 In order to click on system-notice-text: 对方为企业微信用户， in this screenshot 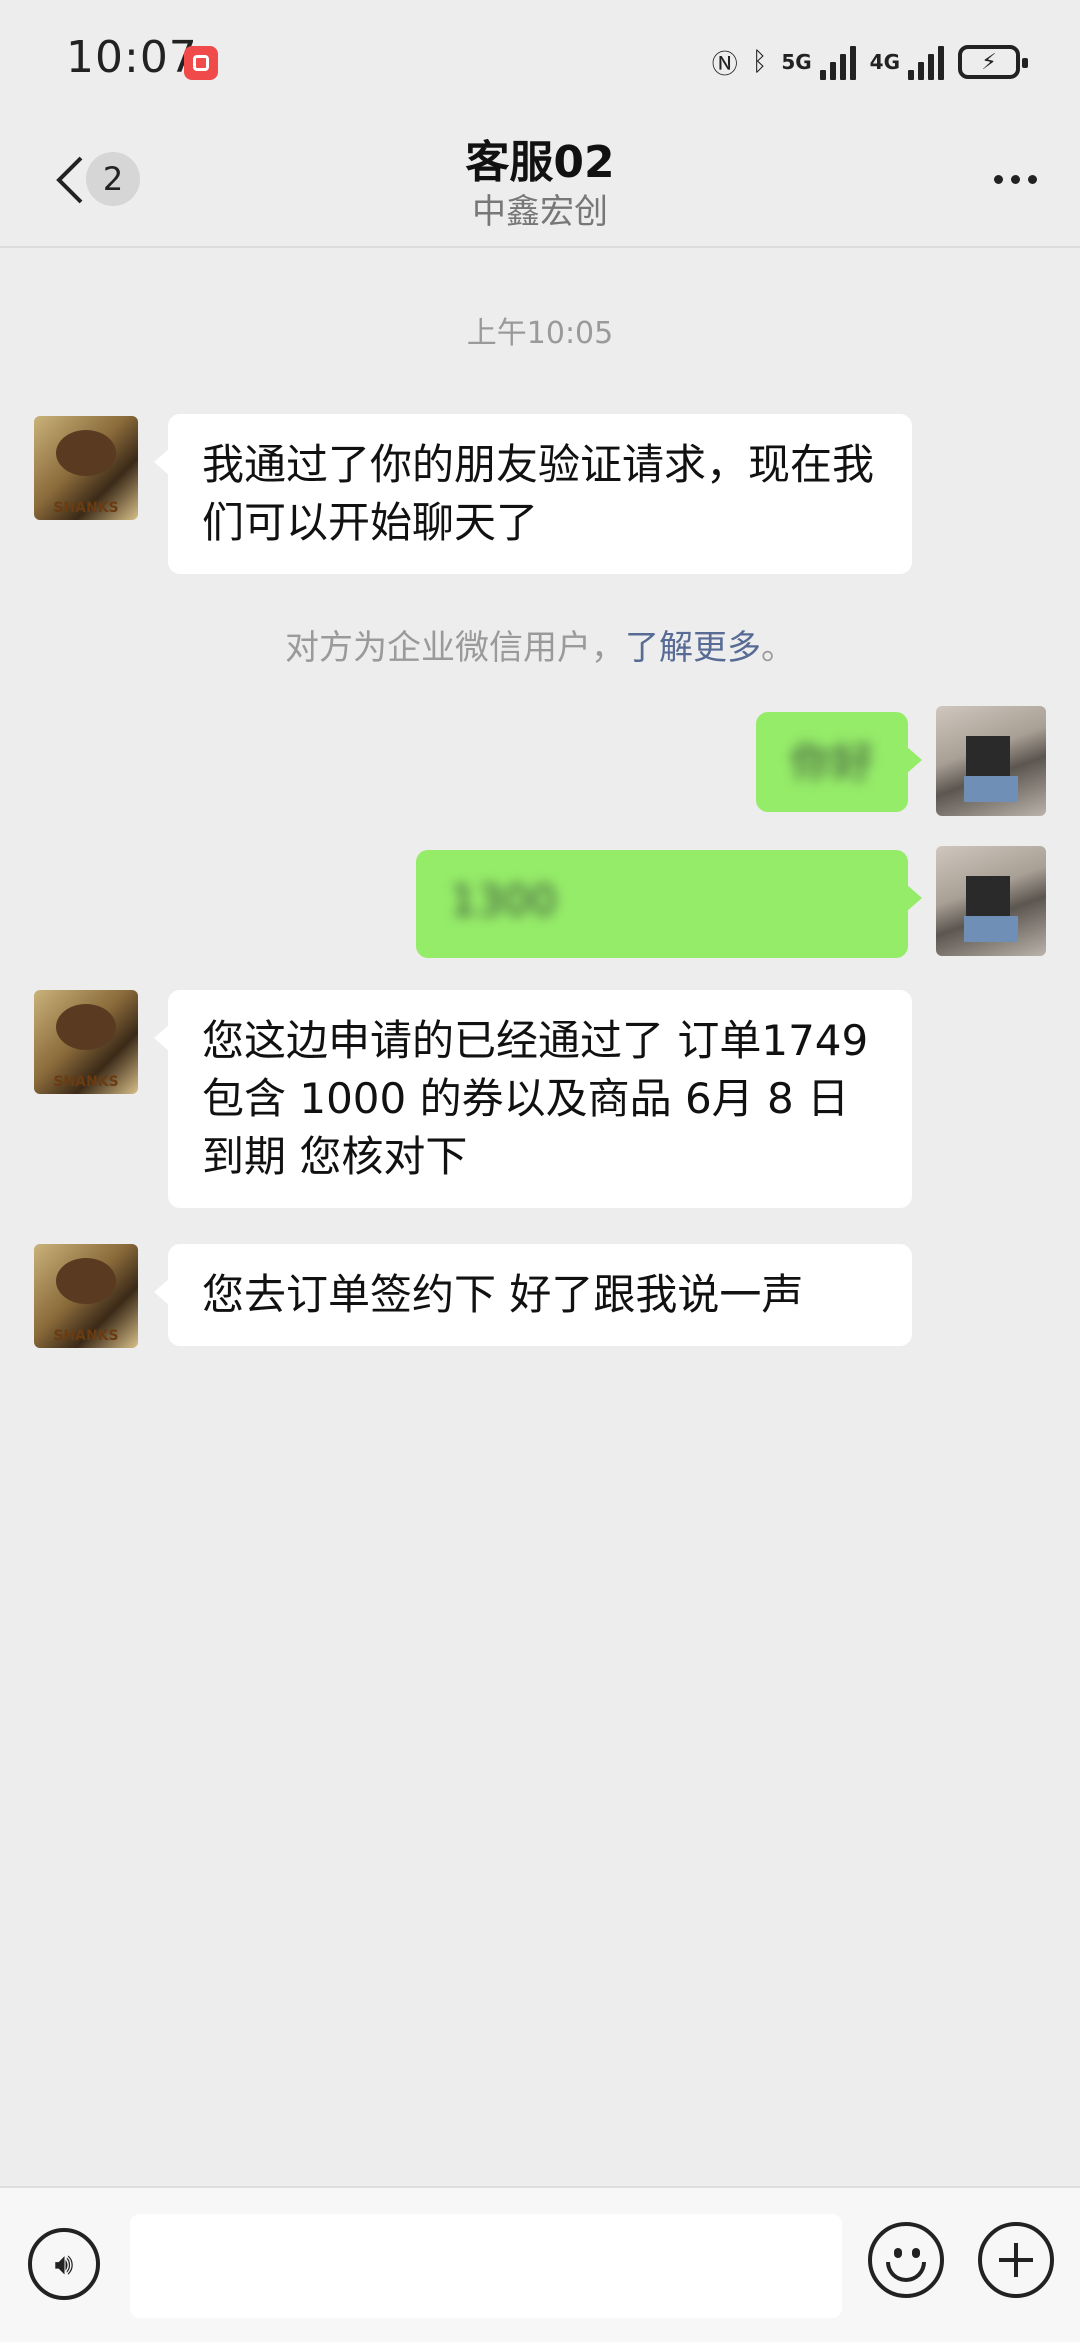, I will do `click(455, 648)`.